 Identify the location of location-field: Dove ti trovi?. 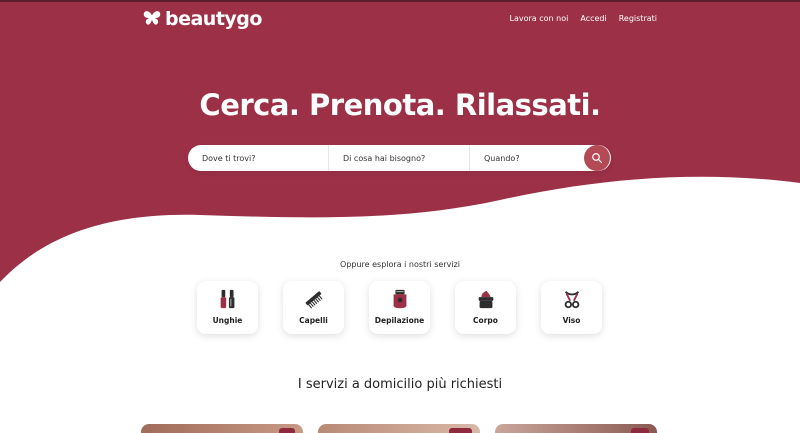
(258, 158).